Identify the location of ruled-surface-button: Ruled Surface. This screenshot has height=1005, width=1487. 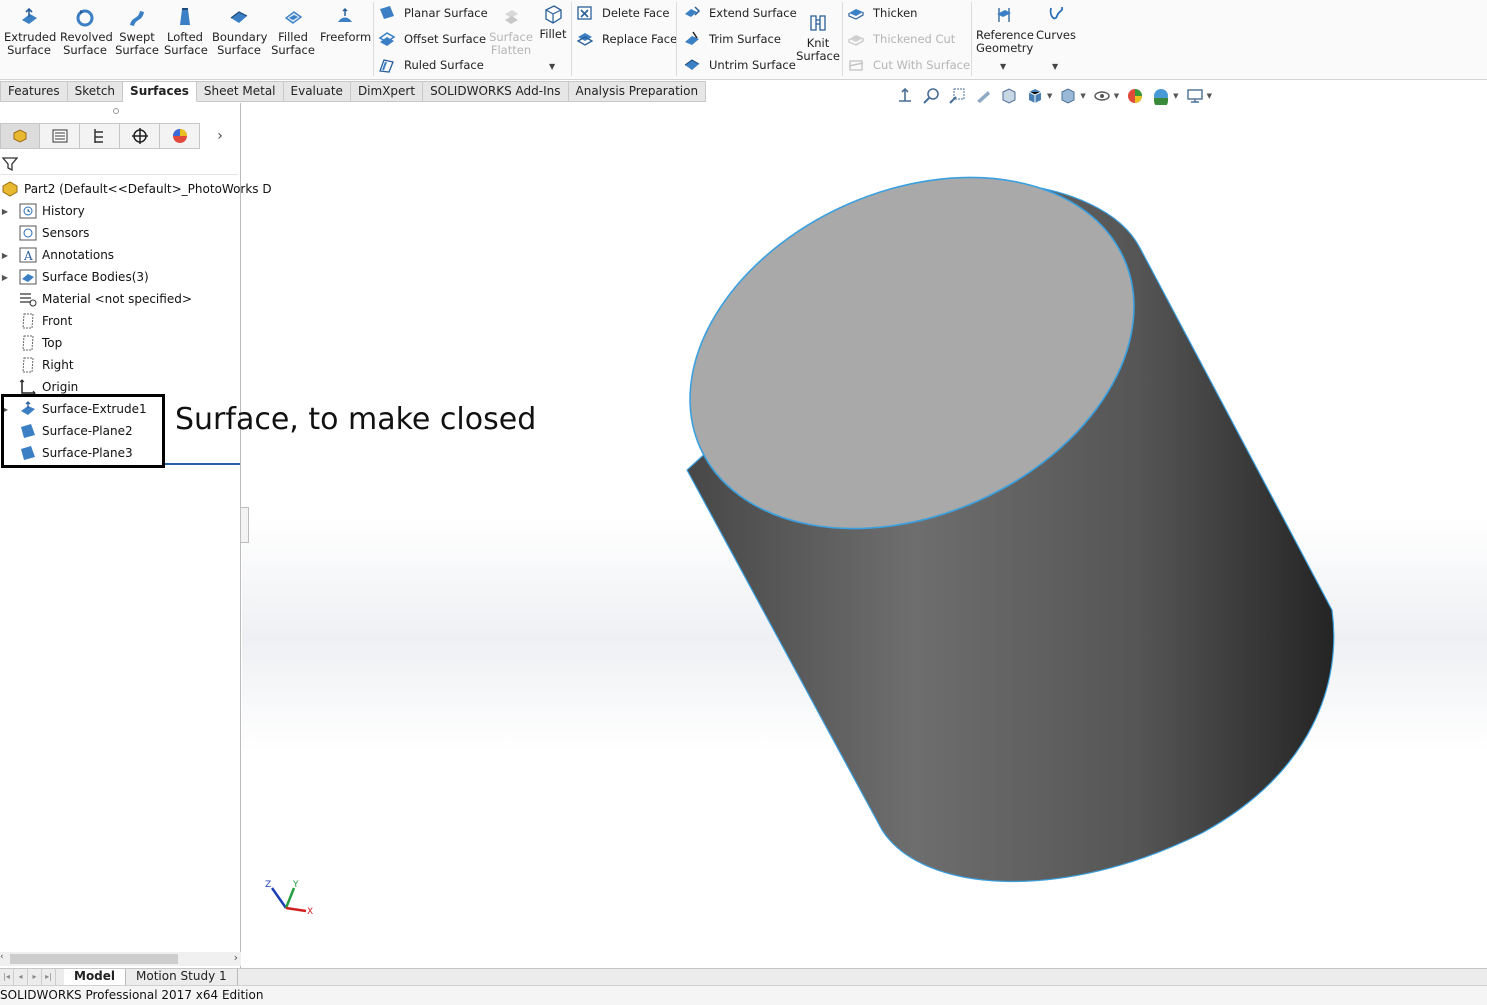
(431, 65).